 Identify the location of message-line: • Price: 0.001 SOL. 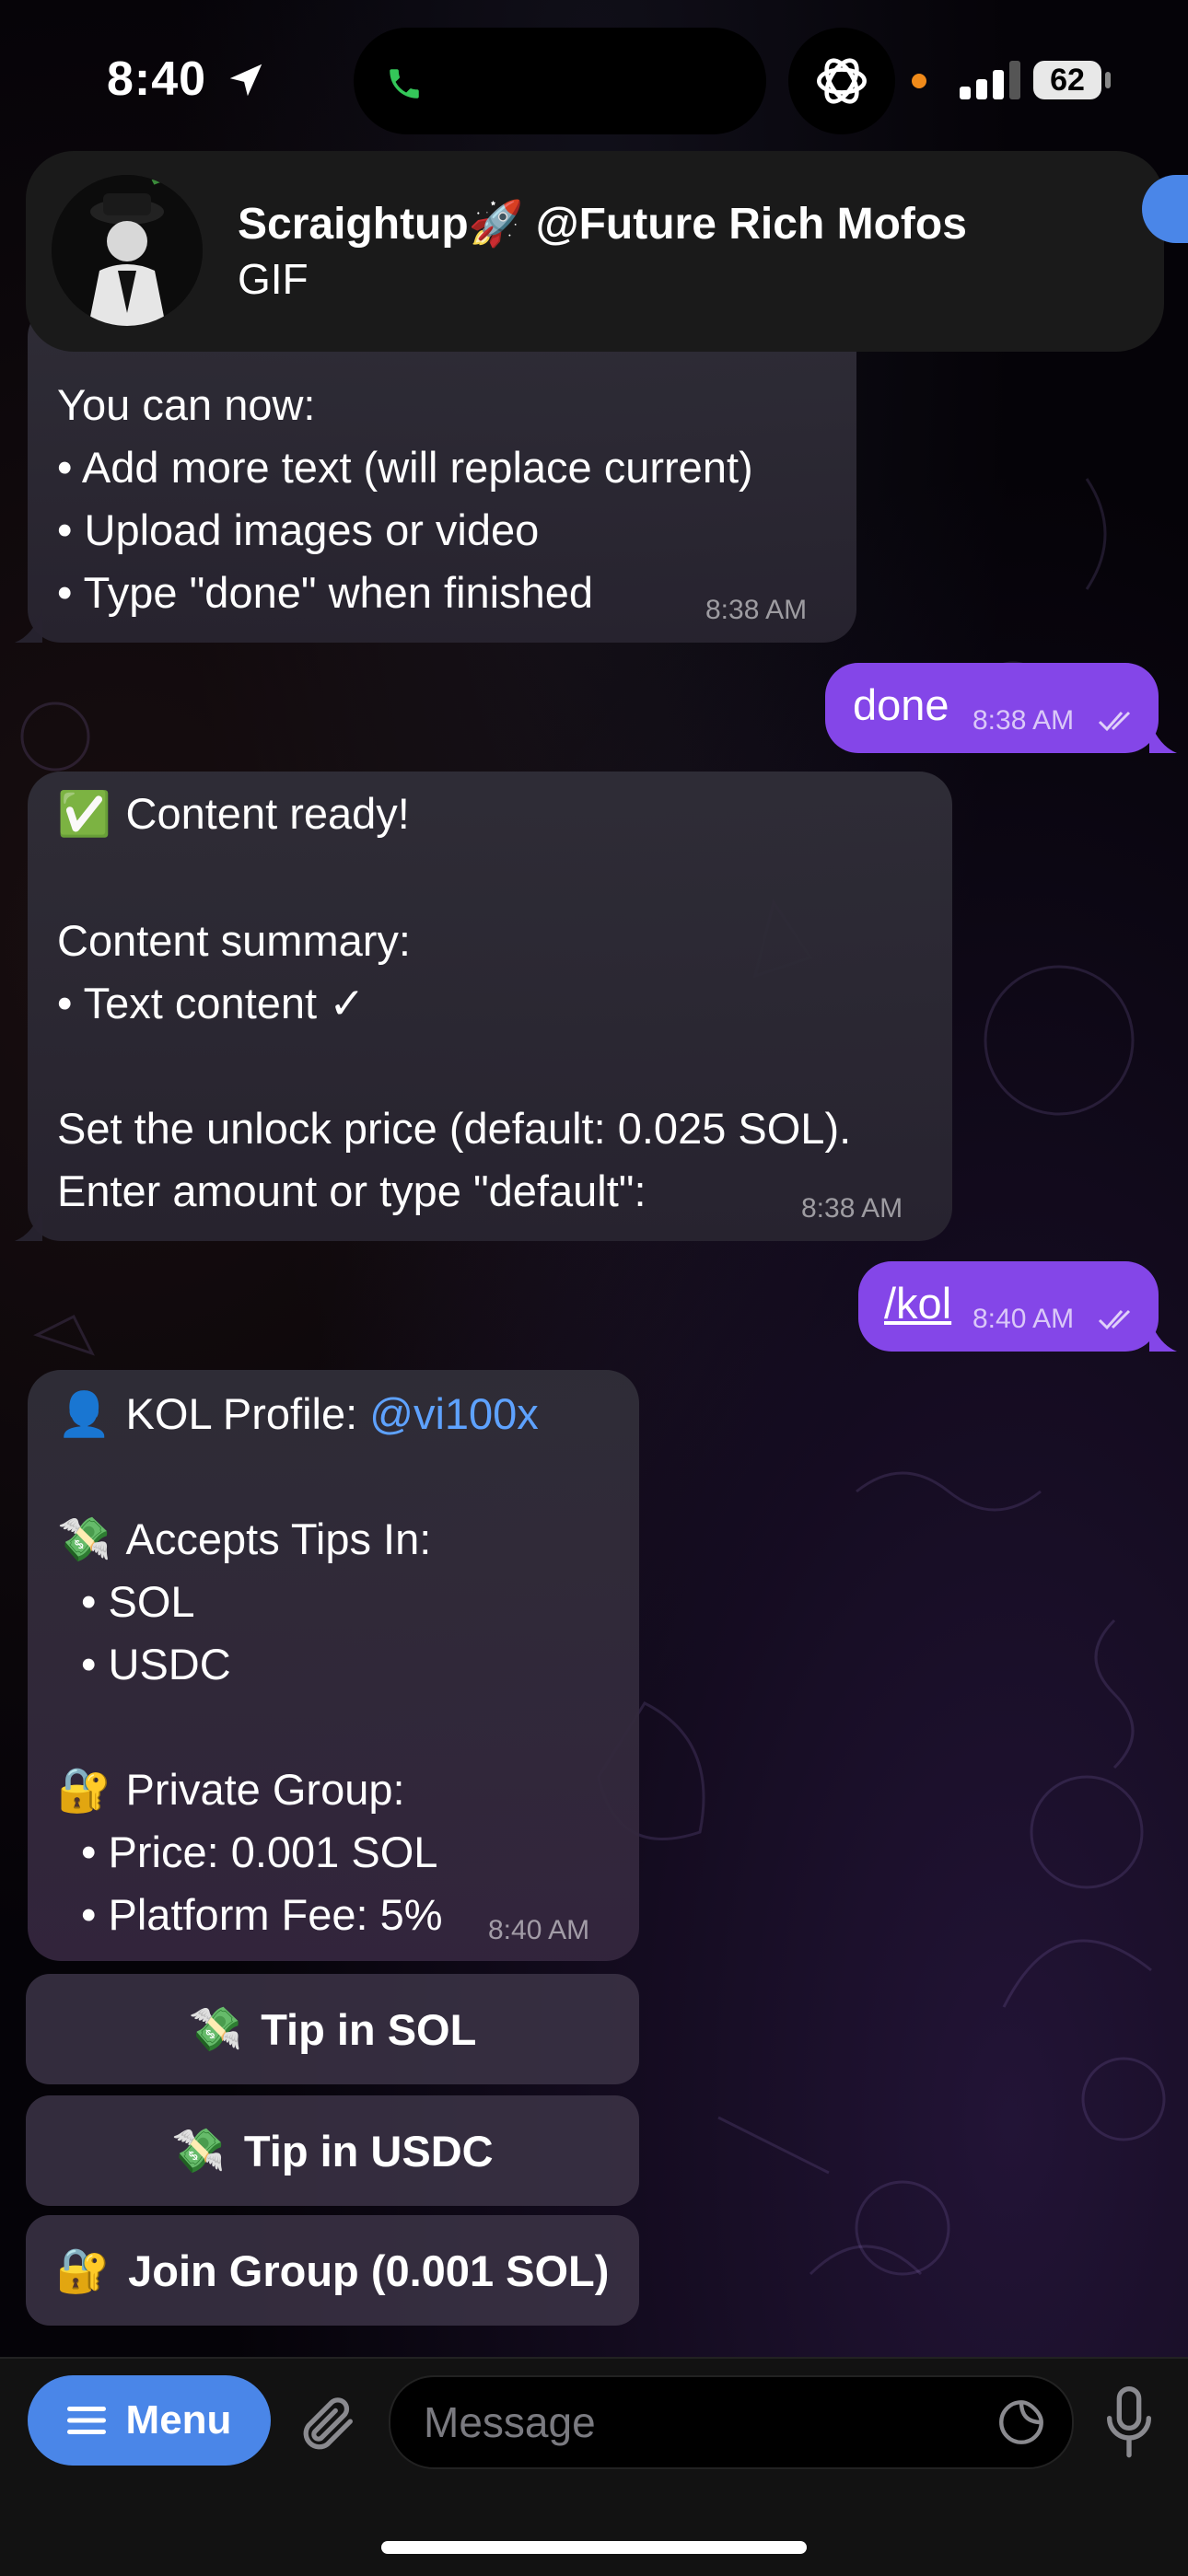
(259, 1852).